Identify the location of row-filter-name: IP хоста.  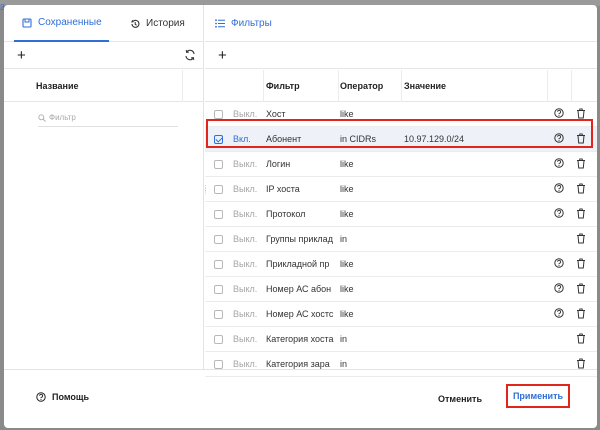
(283, 189).